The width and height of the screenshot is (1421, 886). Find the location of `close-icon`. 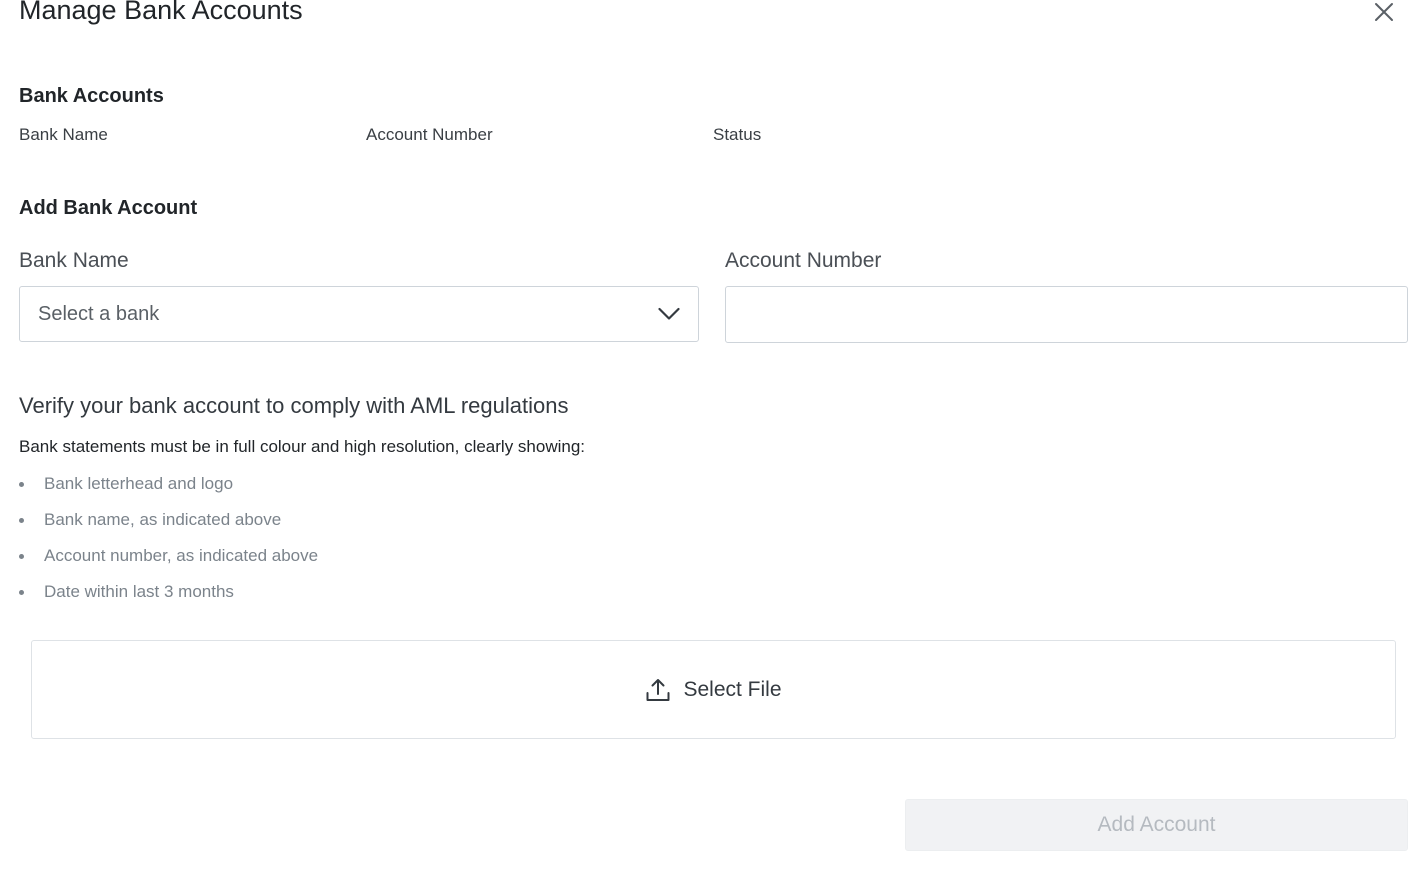

close-icon is located at coordinates (1384, 12).